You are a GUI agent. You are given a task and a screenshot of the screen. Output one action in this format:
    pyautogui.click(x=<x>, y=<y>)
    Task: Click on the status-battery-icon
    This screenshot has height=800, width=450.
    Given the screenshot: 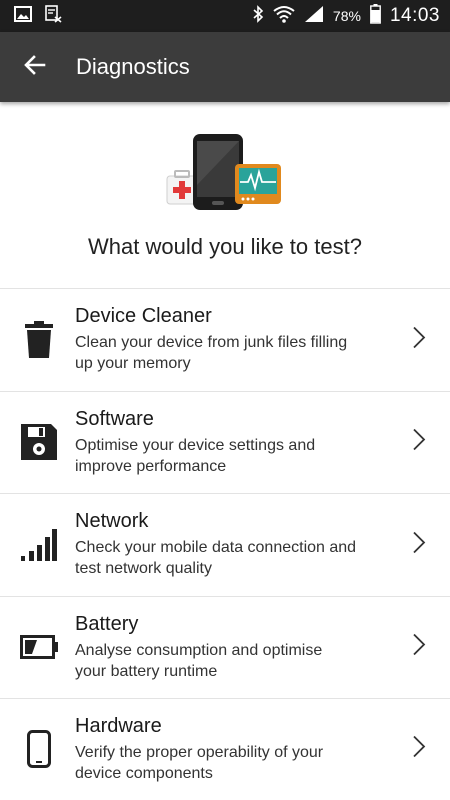 What is the action you would take?
    pyautogui.click(x=375, y=16)
    